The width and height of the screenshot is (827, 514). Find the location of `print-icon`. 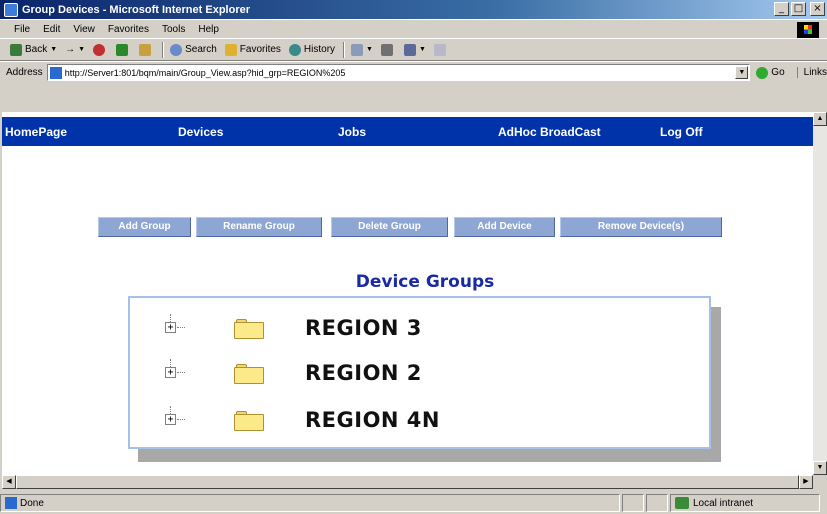

print-icon is located at coordinates (386, 49).